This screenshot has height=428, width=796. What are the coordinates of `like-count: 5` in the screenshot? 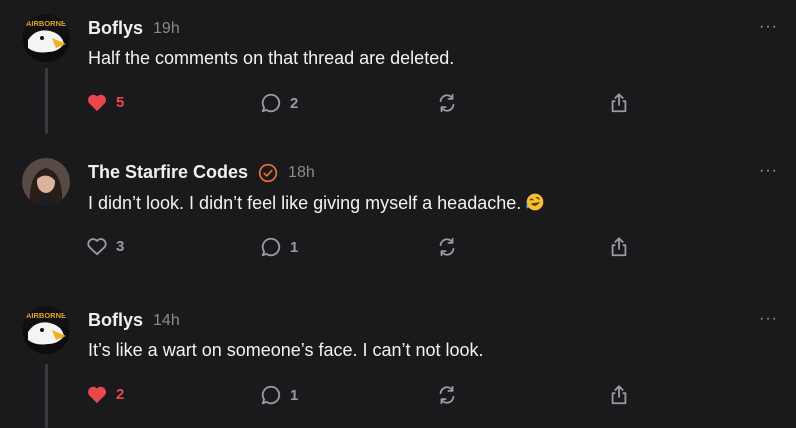 It's located at (120, 102).